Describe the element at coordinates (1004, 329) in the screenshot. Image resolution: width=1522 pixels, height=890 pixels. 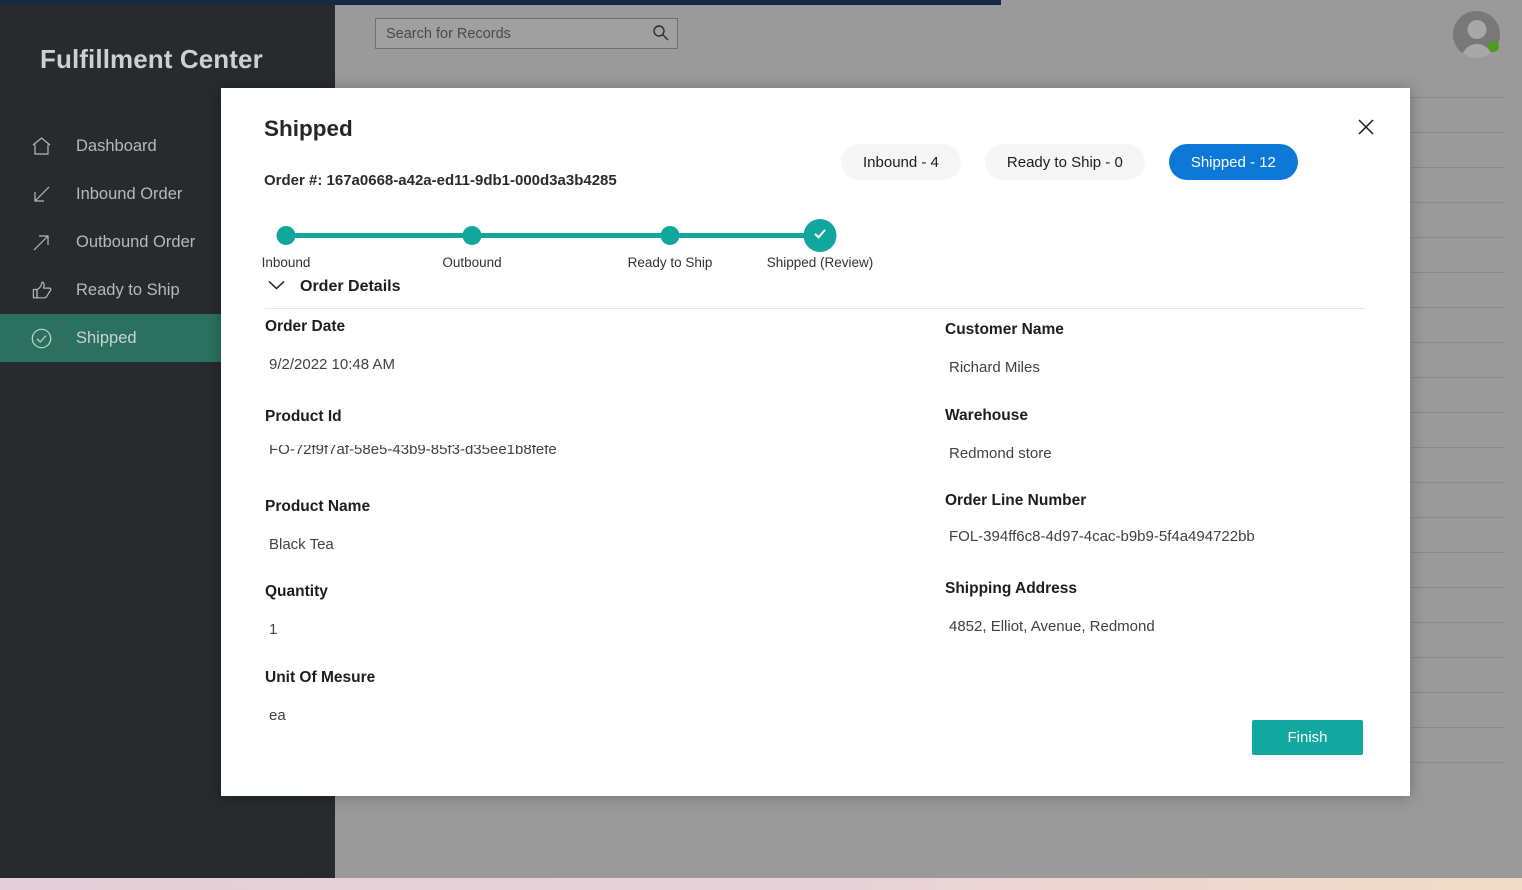
I see `field-label: Customer Name` at that location.